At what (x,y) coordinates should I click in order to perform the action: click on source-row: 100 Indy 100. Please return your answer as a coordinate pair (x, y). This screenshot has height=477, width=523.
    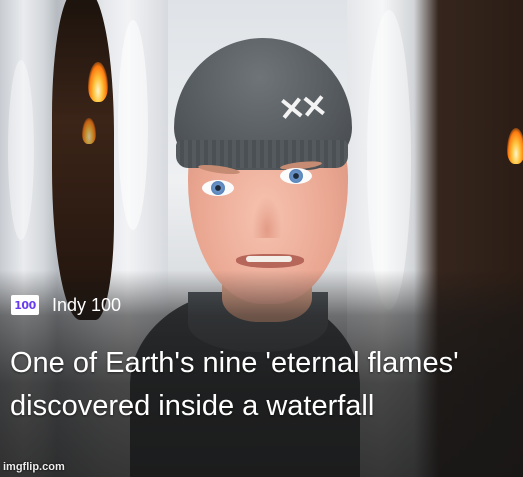
    Looking at the image, I should click on (66, 305).